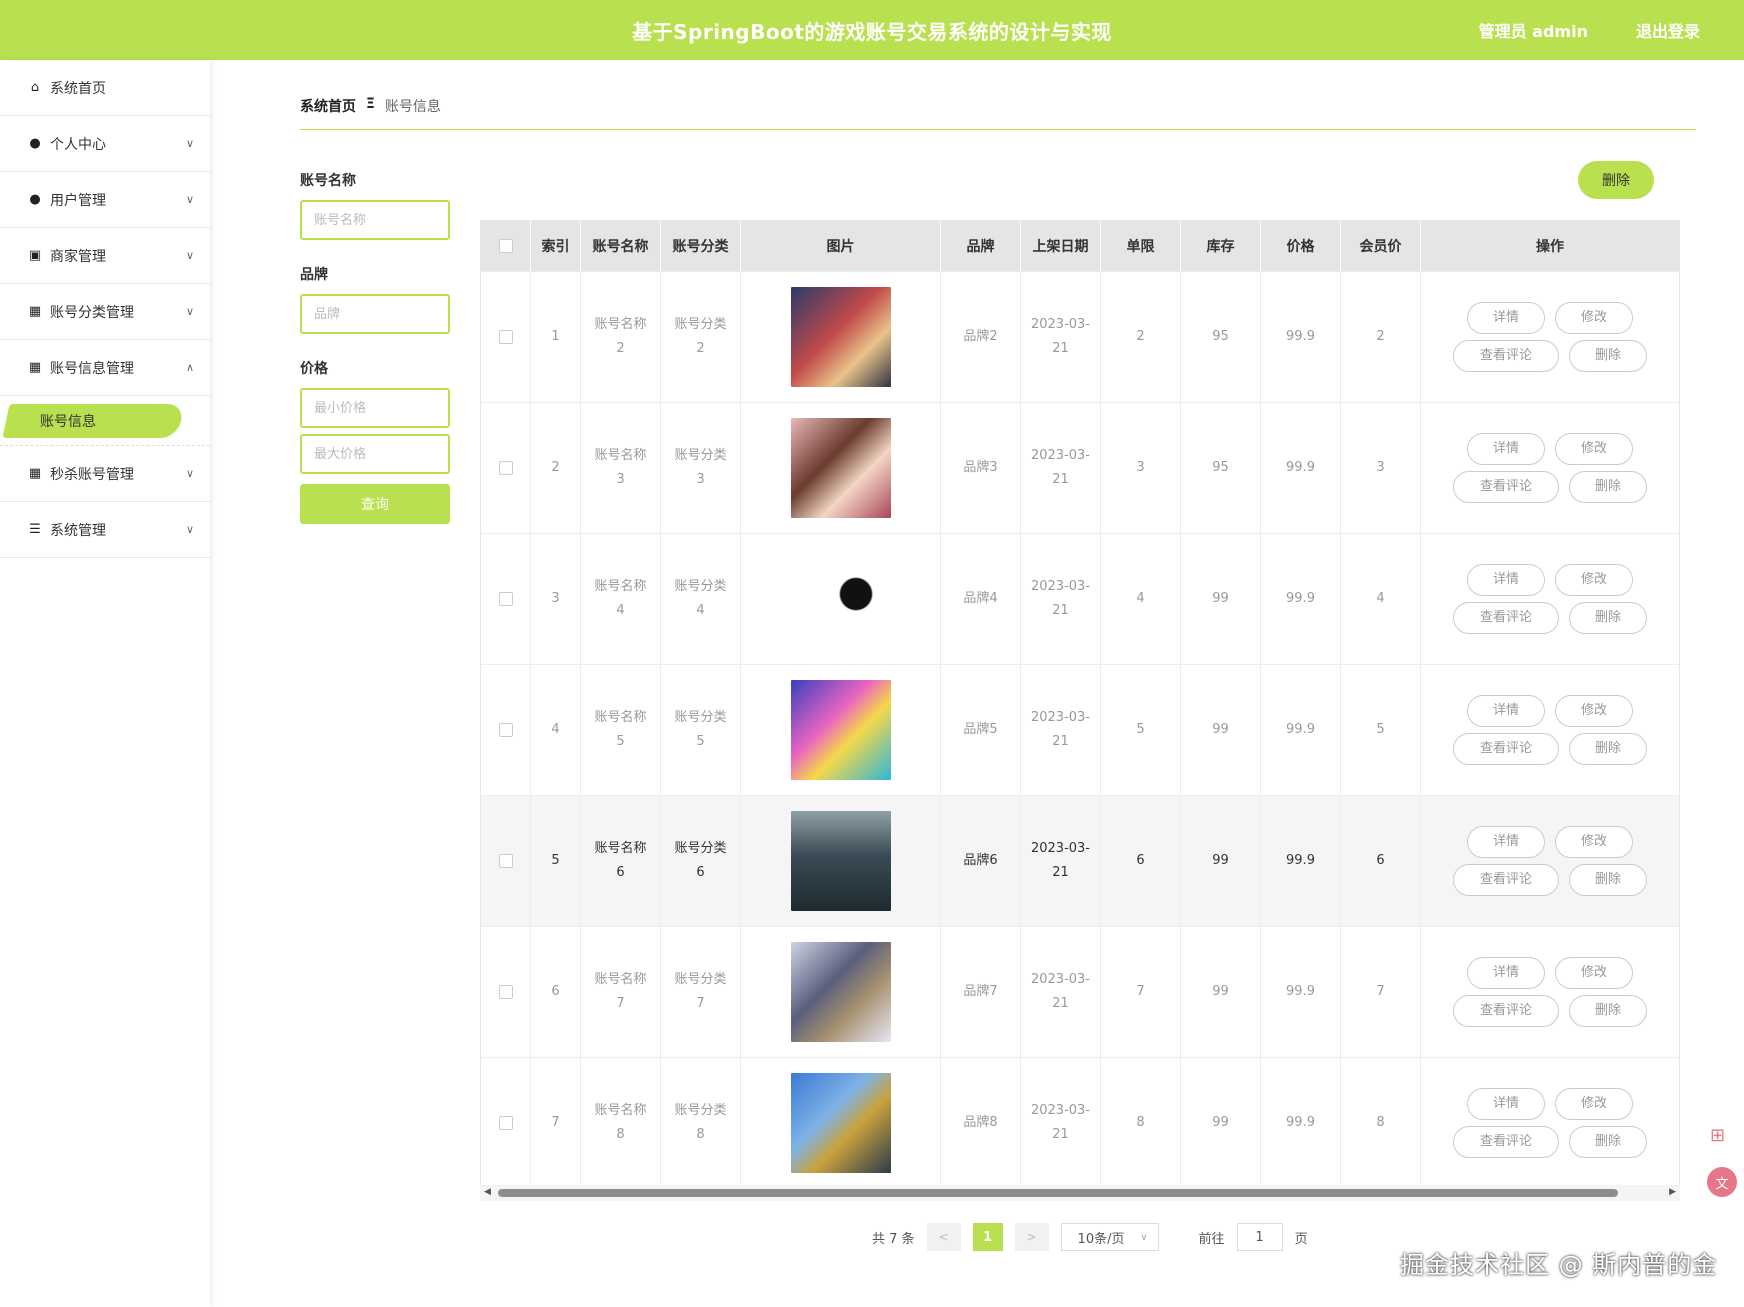  What do you see at coordinates (1559, 1265) in the screenshot?
I see `watermark: 掘金技术社区 @ 斯内普的金` at bounding box center [1559, 1265].